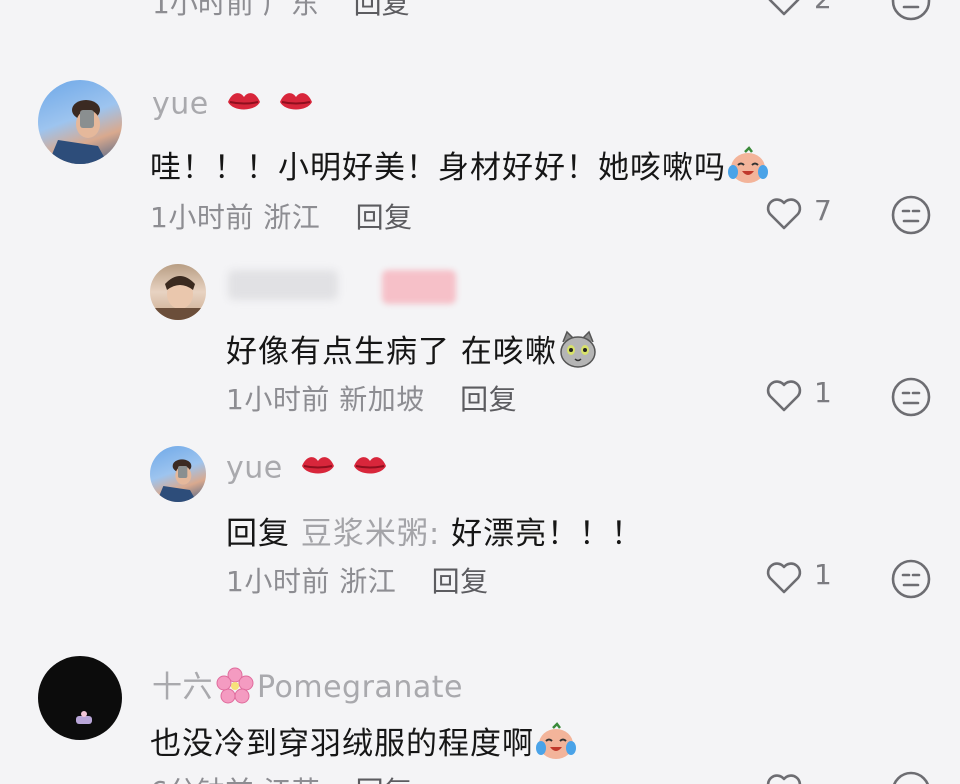  I want to click on cherry-blossom-icon, so click(235, 689).